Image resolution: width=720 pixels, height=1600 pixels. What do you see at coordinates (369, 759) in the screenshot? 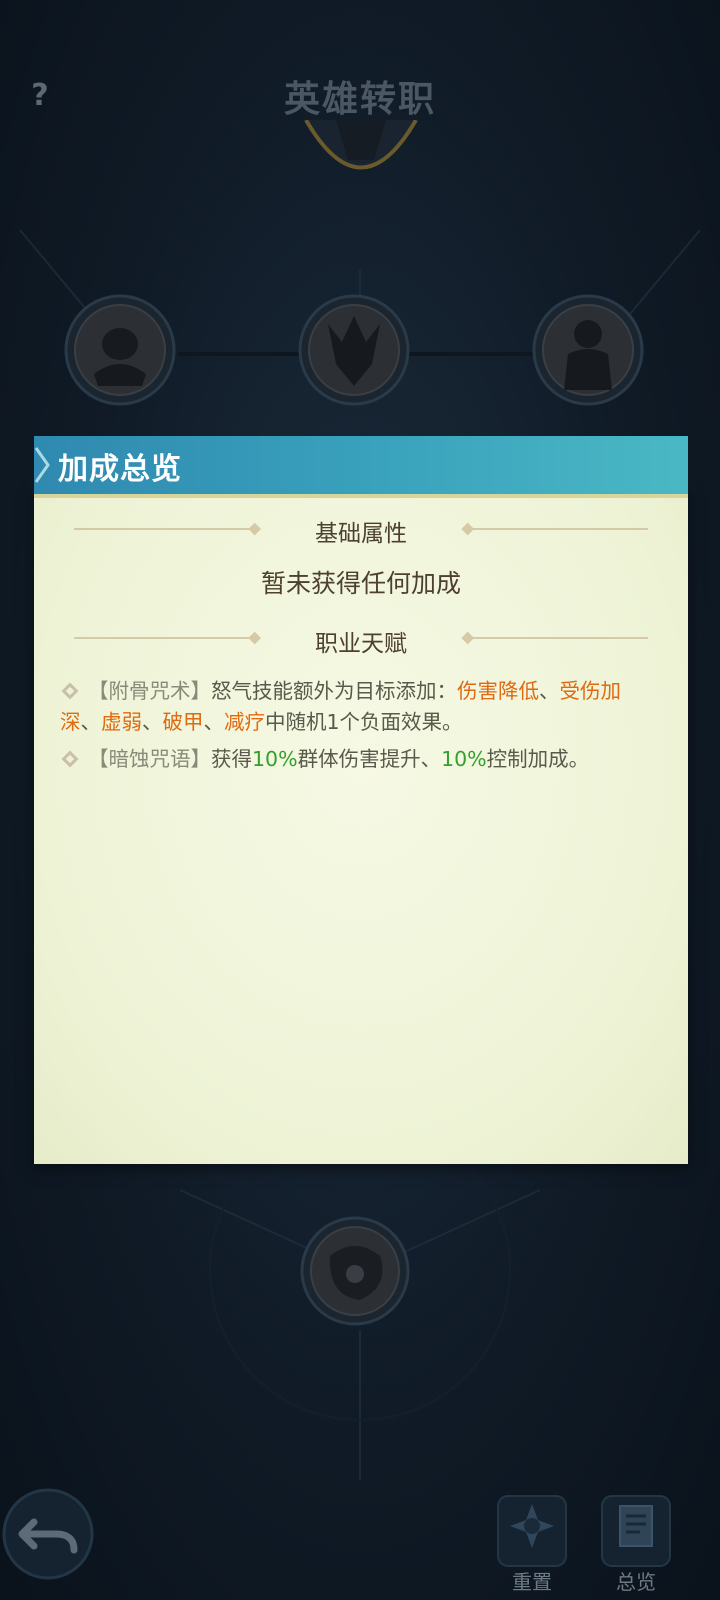
I see `talent-text: 群体伤害提升、` at bounding box center [369, 759].